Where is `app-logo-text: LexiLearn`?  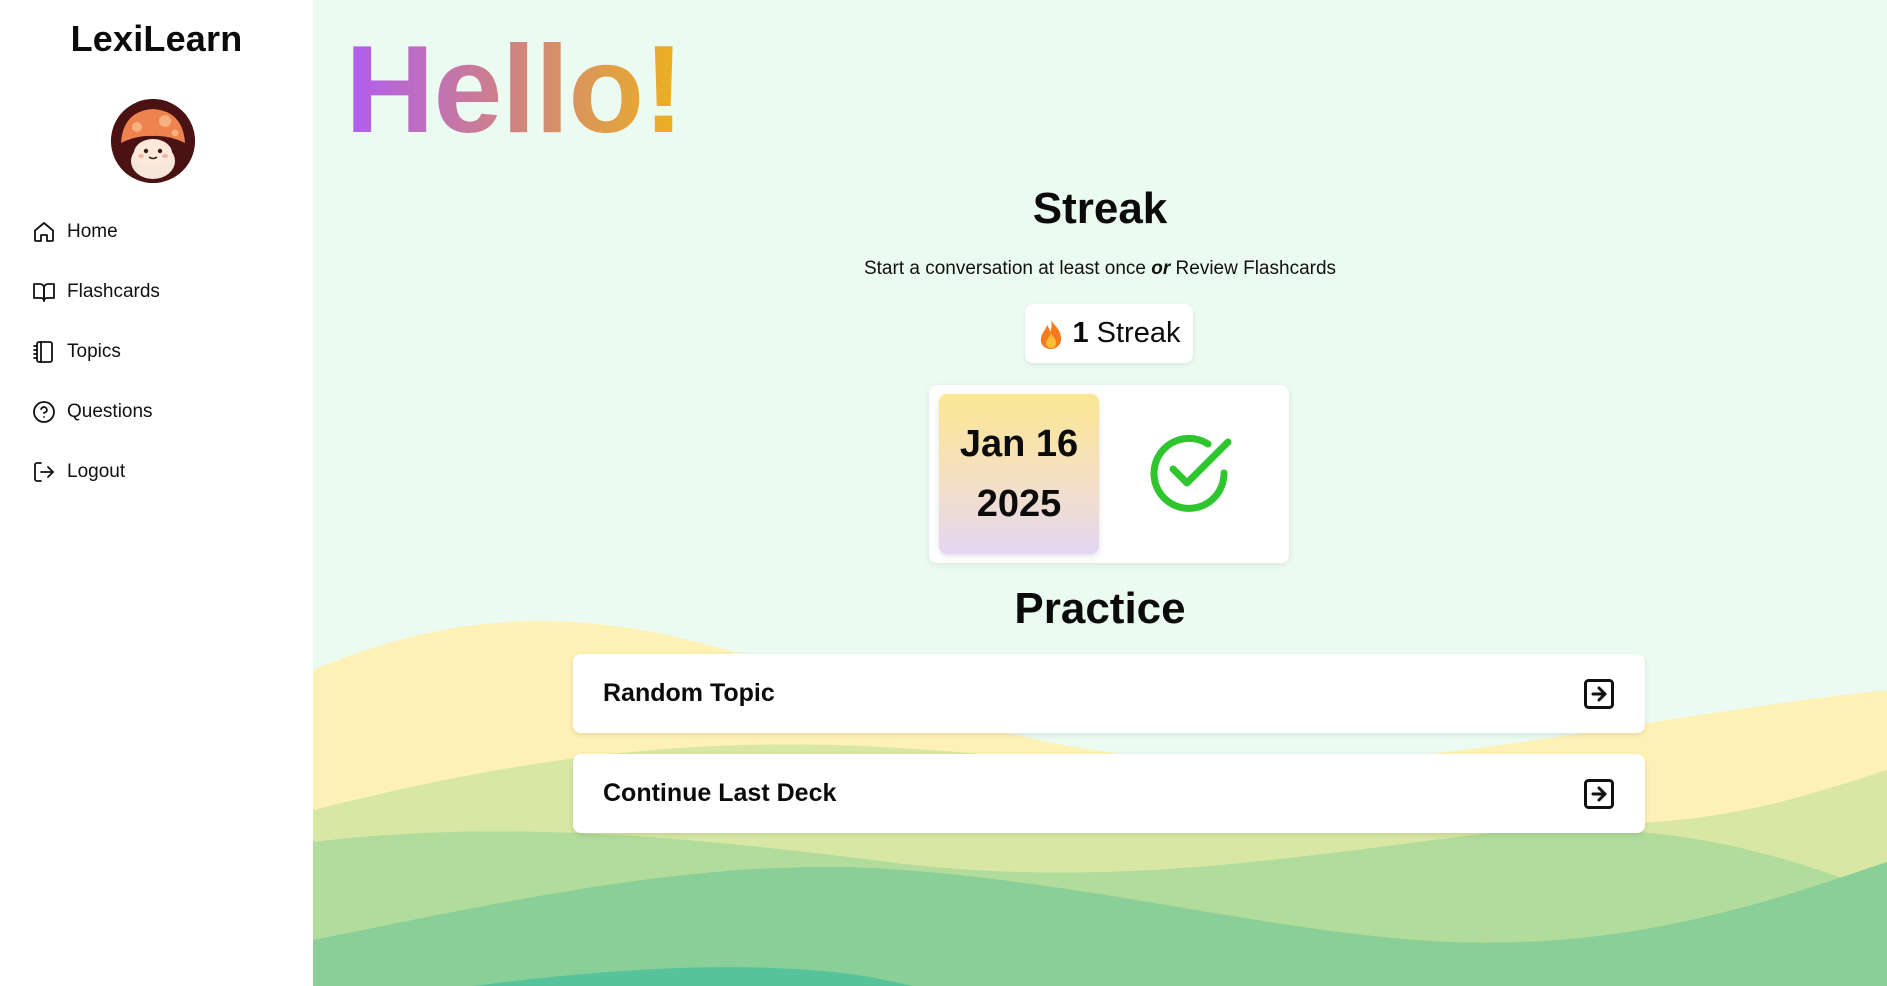
app-logo-text: LexiLearn is located at coordinates (156, 38).